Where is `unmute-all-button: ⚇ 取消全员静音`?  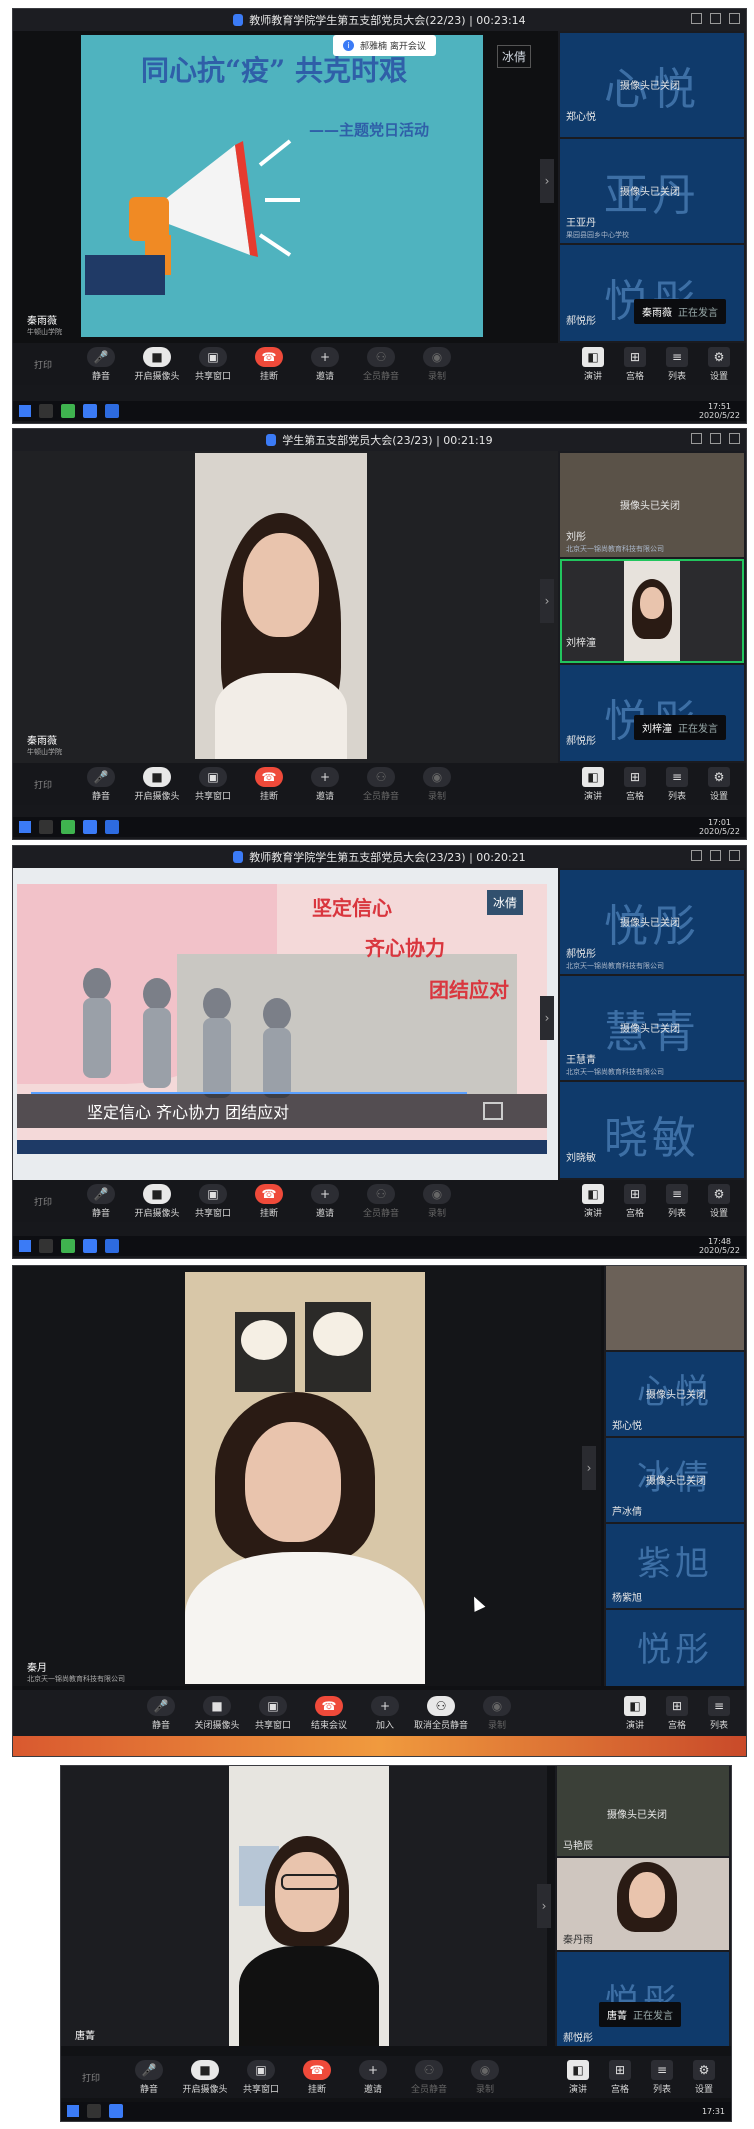 unmute-all-button: ⚇ 取消全员静音 is located at coordinates (441, 1713).